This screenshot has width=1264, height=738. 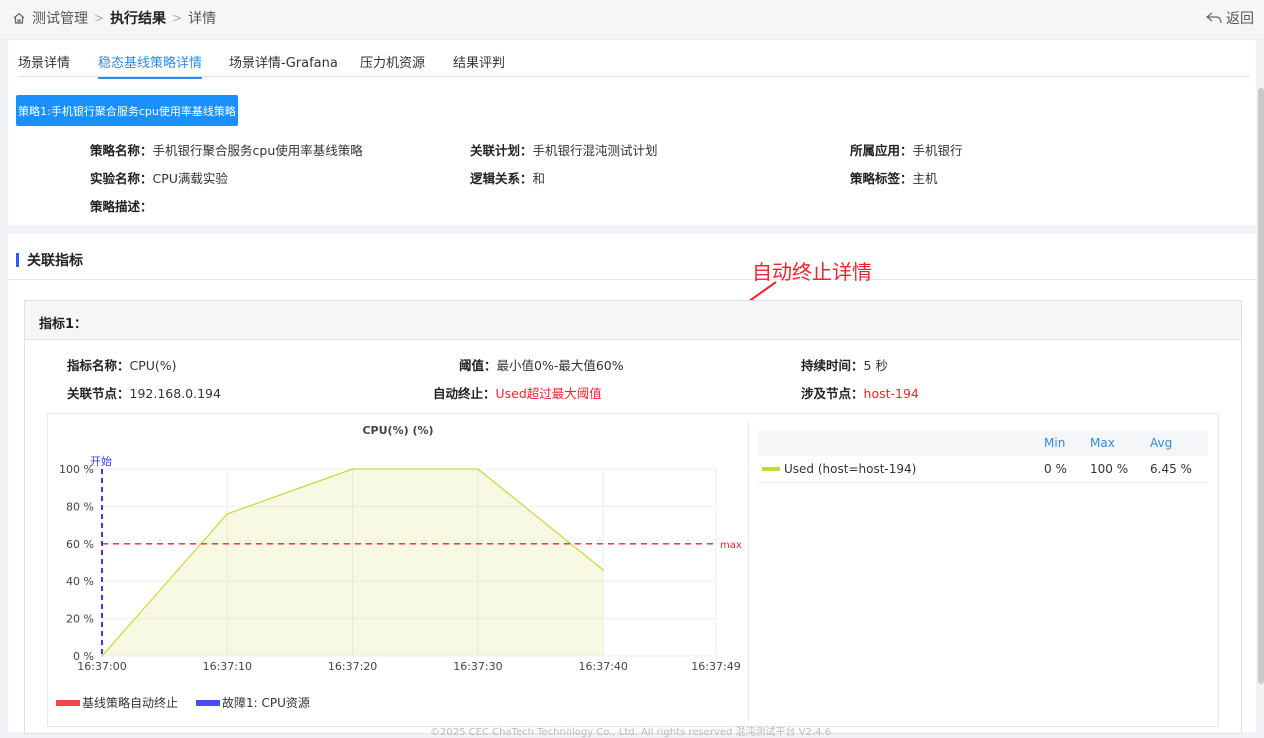 I want to click on metric-duration-label: 持续时间：, so click(x=832, y=365).